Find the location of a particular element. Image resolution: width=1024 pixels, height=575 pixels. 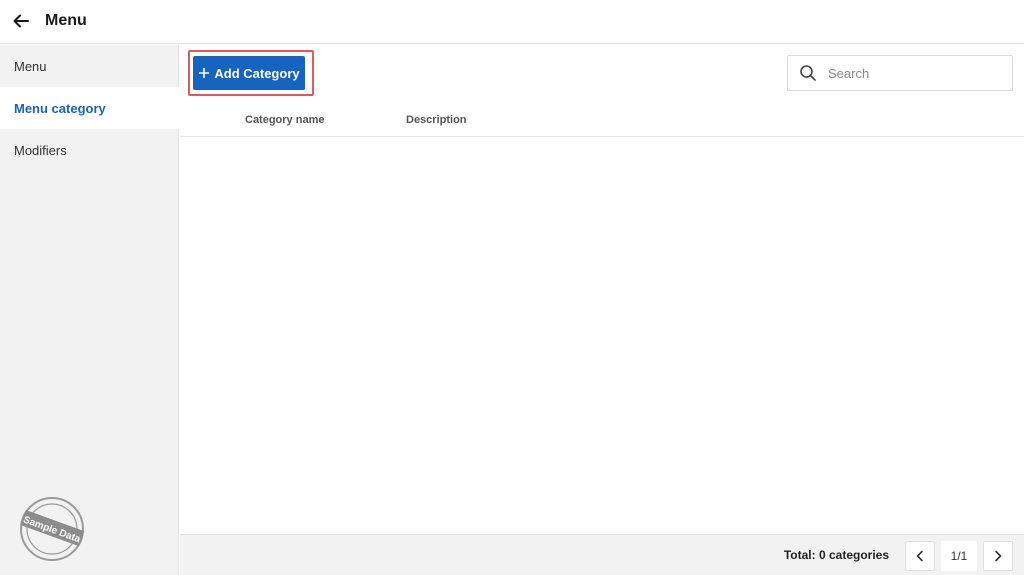

previous-page-button is located at coordinates (920, 556).